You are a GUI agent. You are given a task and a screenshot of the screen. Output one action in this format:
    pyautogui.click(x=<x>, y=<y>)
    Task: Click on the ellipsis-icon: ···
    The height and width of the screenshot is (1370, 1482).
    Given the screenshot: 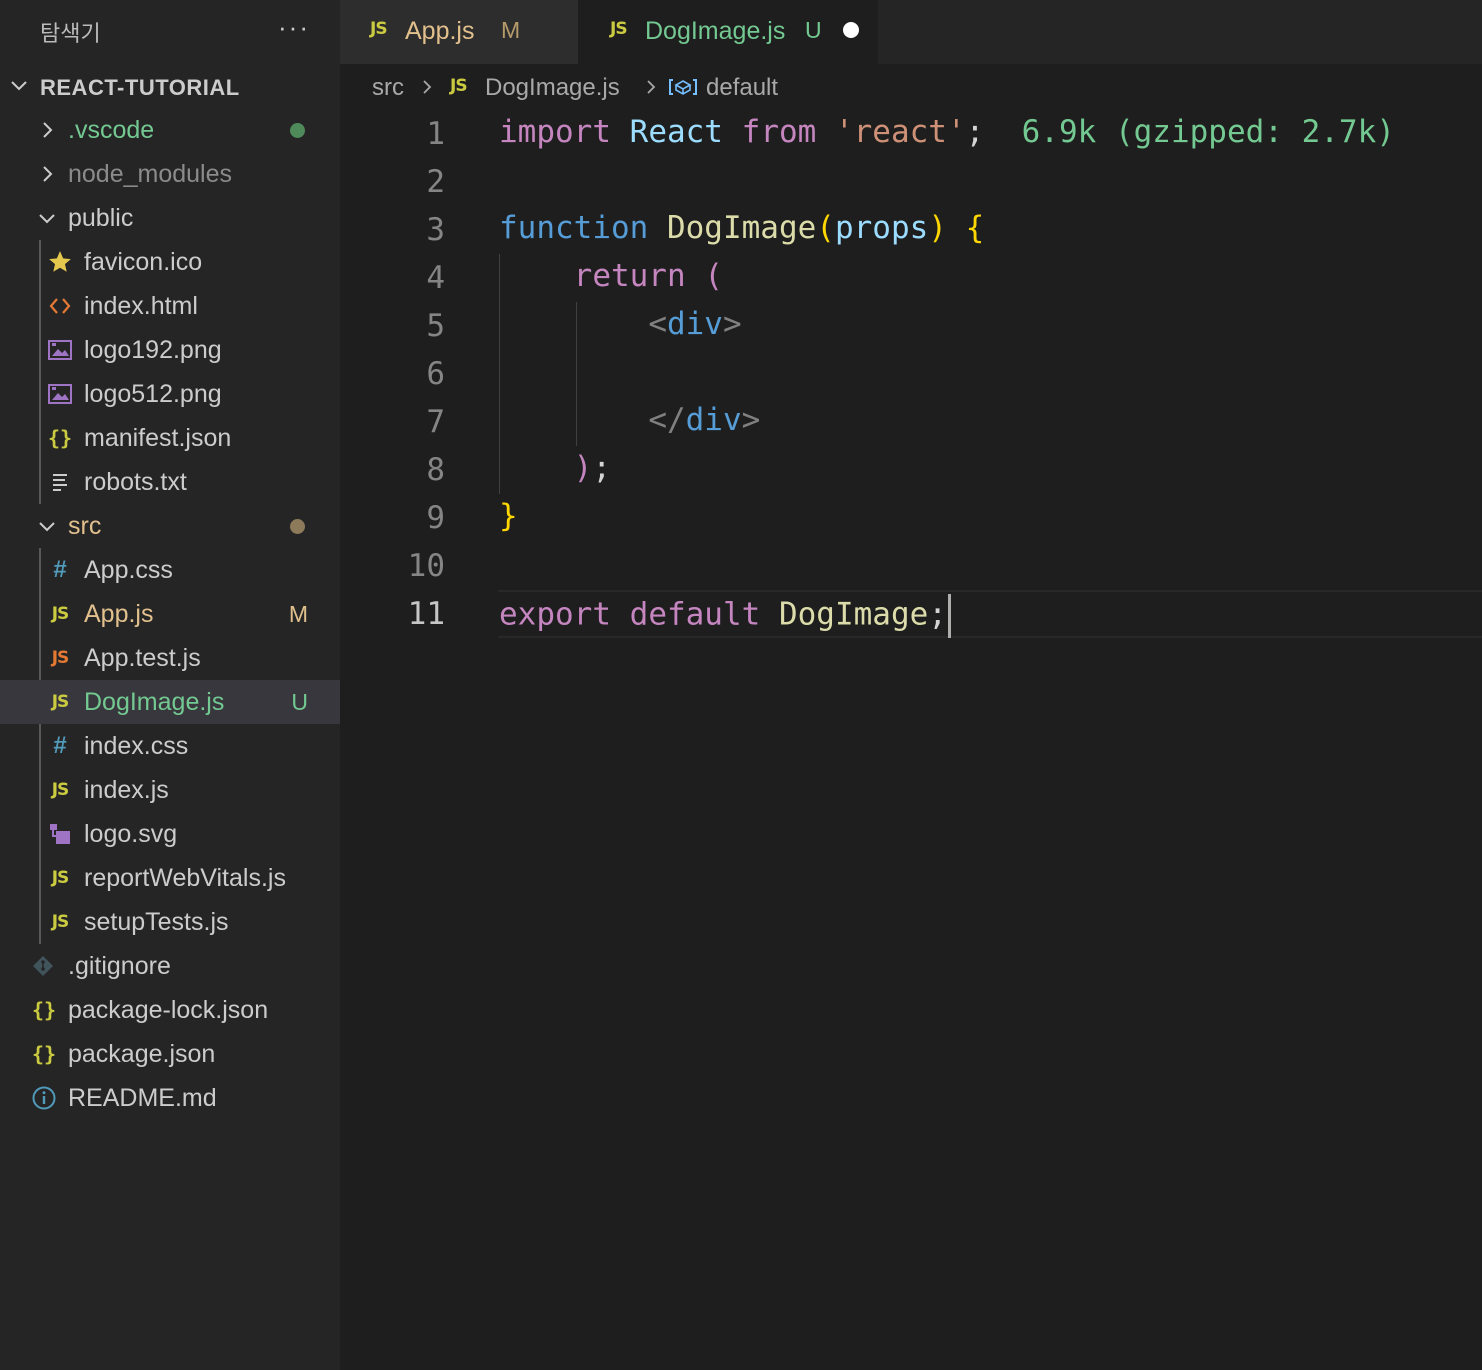 What is the action you would take?
    pyautogui.click(x=294, y=27)
    